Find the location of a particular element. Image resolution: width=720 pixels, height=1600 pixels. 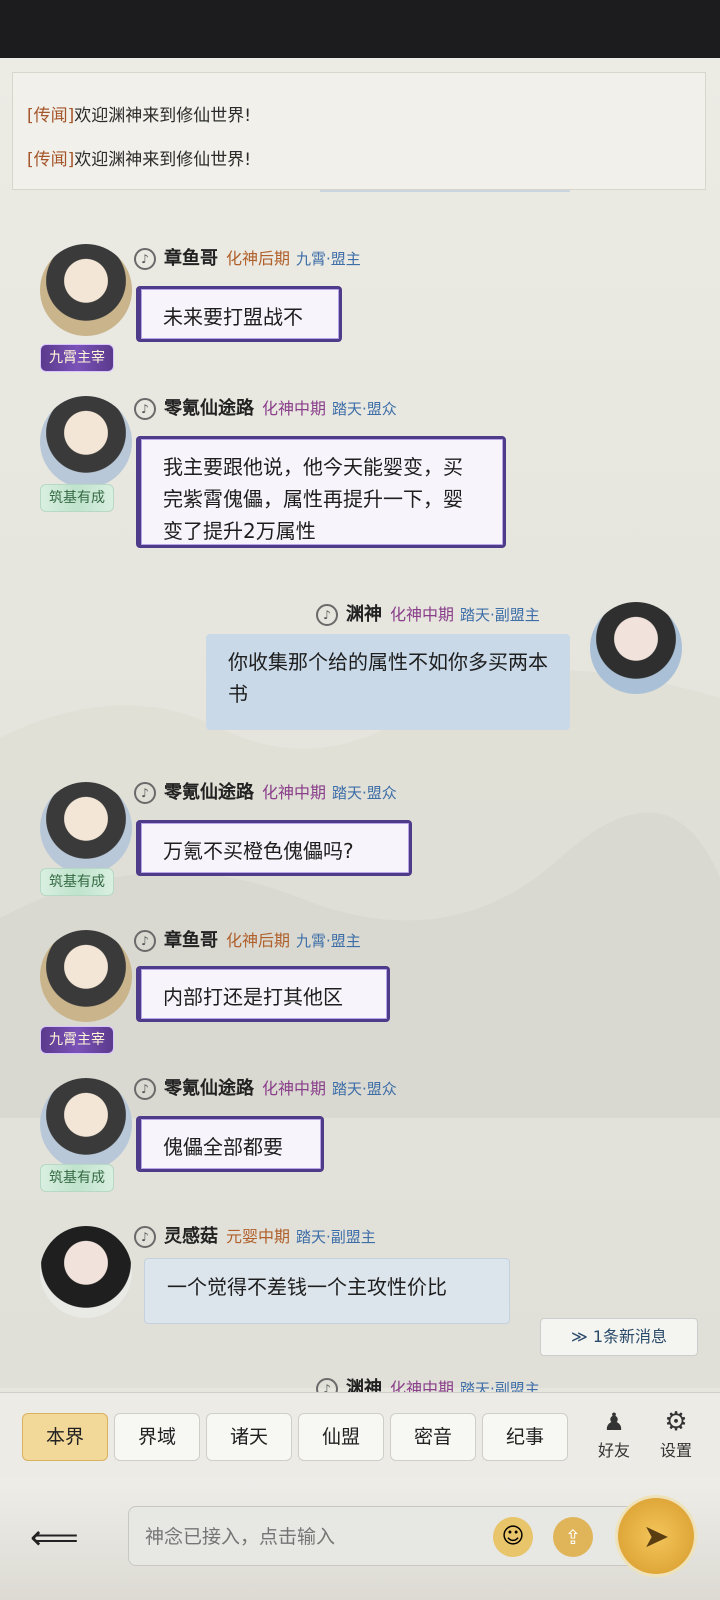

sender-line: ♪ 灵感菇 元婴中期 踏天·副盟主 is located at coordinates (255, 1236).